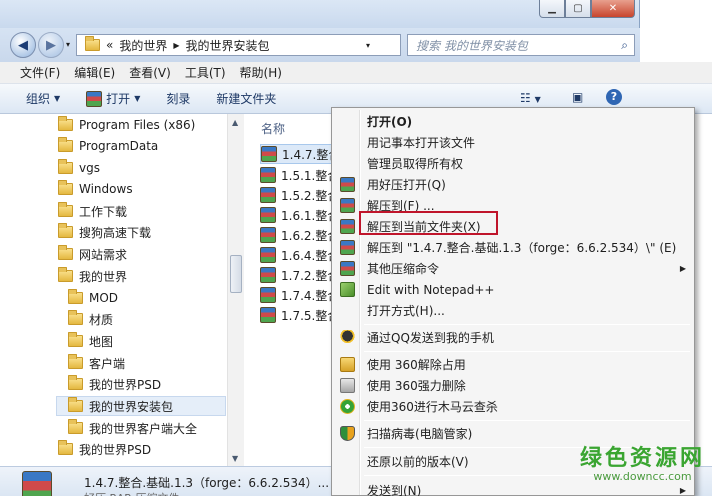 This screenshot has height=496, width=712. Describe the element at coordinates (642, 476) in the screenshot. I see `watermark-en: www.downcc.com` at that location.